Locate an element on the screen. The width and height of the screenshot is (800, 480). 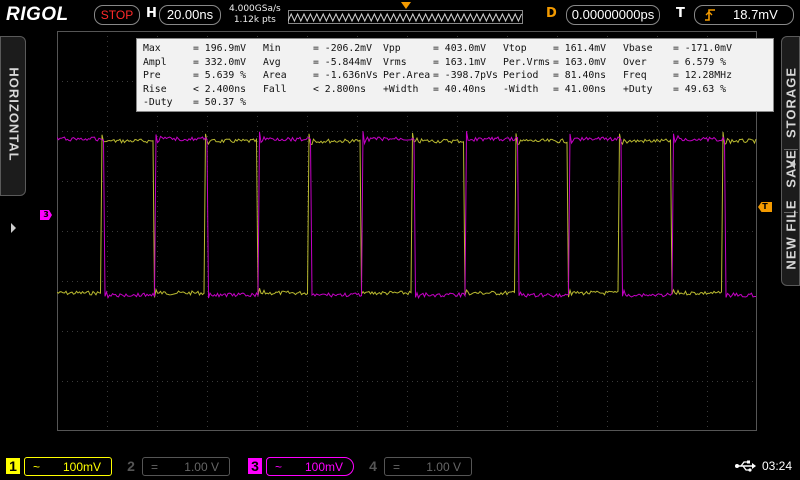
horizontal-label: H is located at coordinates (151, 13).